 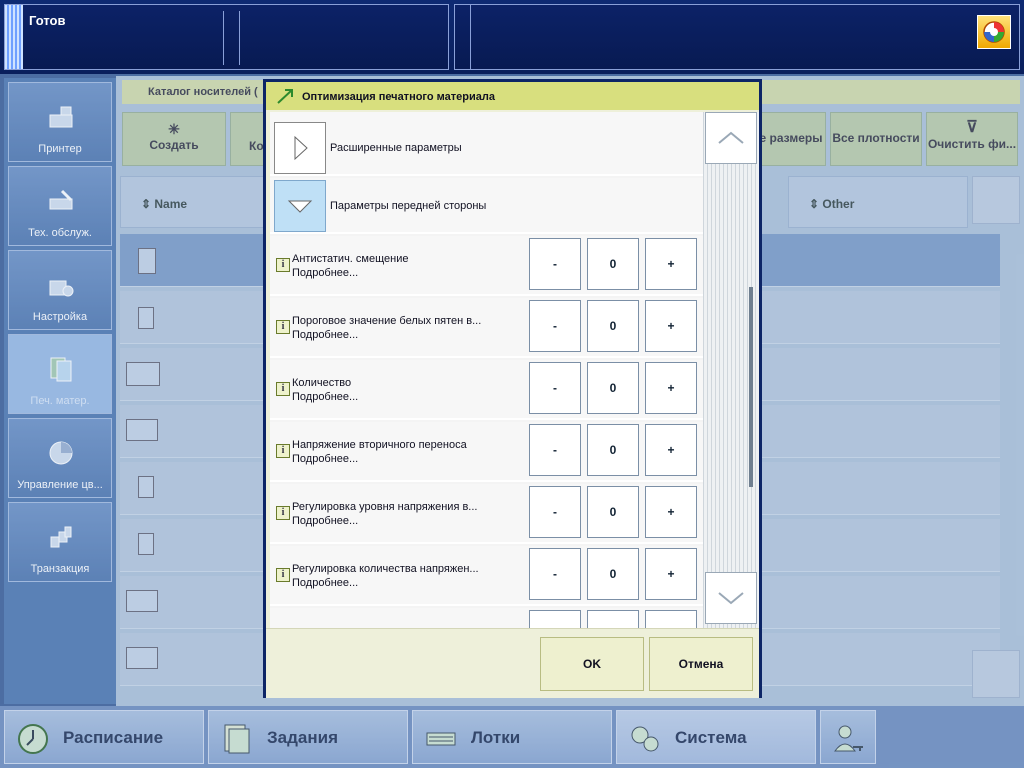 I want to click on parameter-row: i Количество Подробнее... - 0 +, so click(x=486, y=390).